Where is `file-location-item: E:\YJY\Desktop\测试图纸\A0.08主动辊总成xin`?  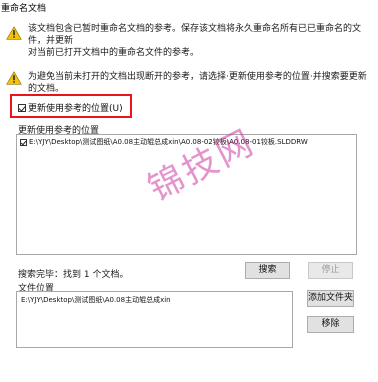
file-location-item: E:\YJY\Desktop\测试图纸\A0.08主动辊总成xin is located at coordinates (96, 300).